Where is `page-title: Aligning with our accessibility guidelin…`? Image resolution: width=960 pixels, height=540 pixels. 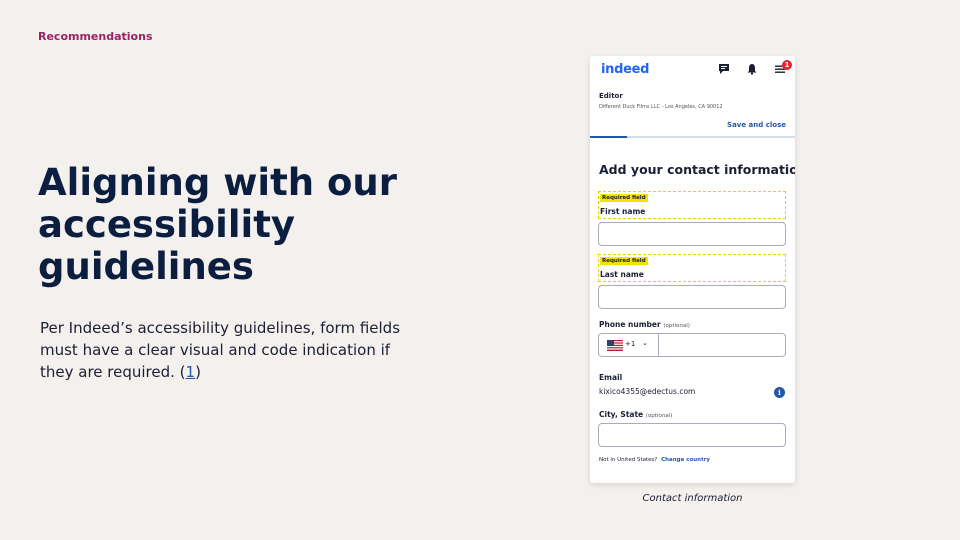 page-title: Aligning with our accessibility guidelin… is located at coordinates (217, 224).